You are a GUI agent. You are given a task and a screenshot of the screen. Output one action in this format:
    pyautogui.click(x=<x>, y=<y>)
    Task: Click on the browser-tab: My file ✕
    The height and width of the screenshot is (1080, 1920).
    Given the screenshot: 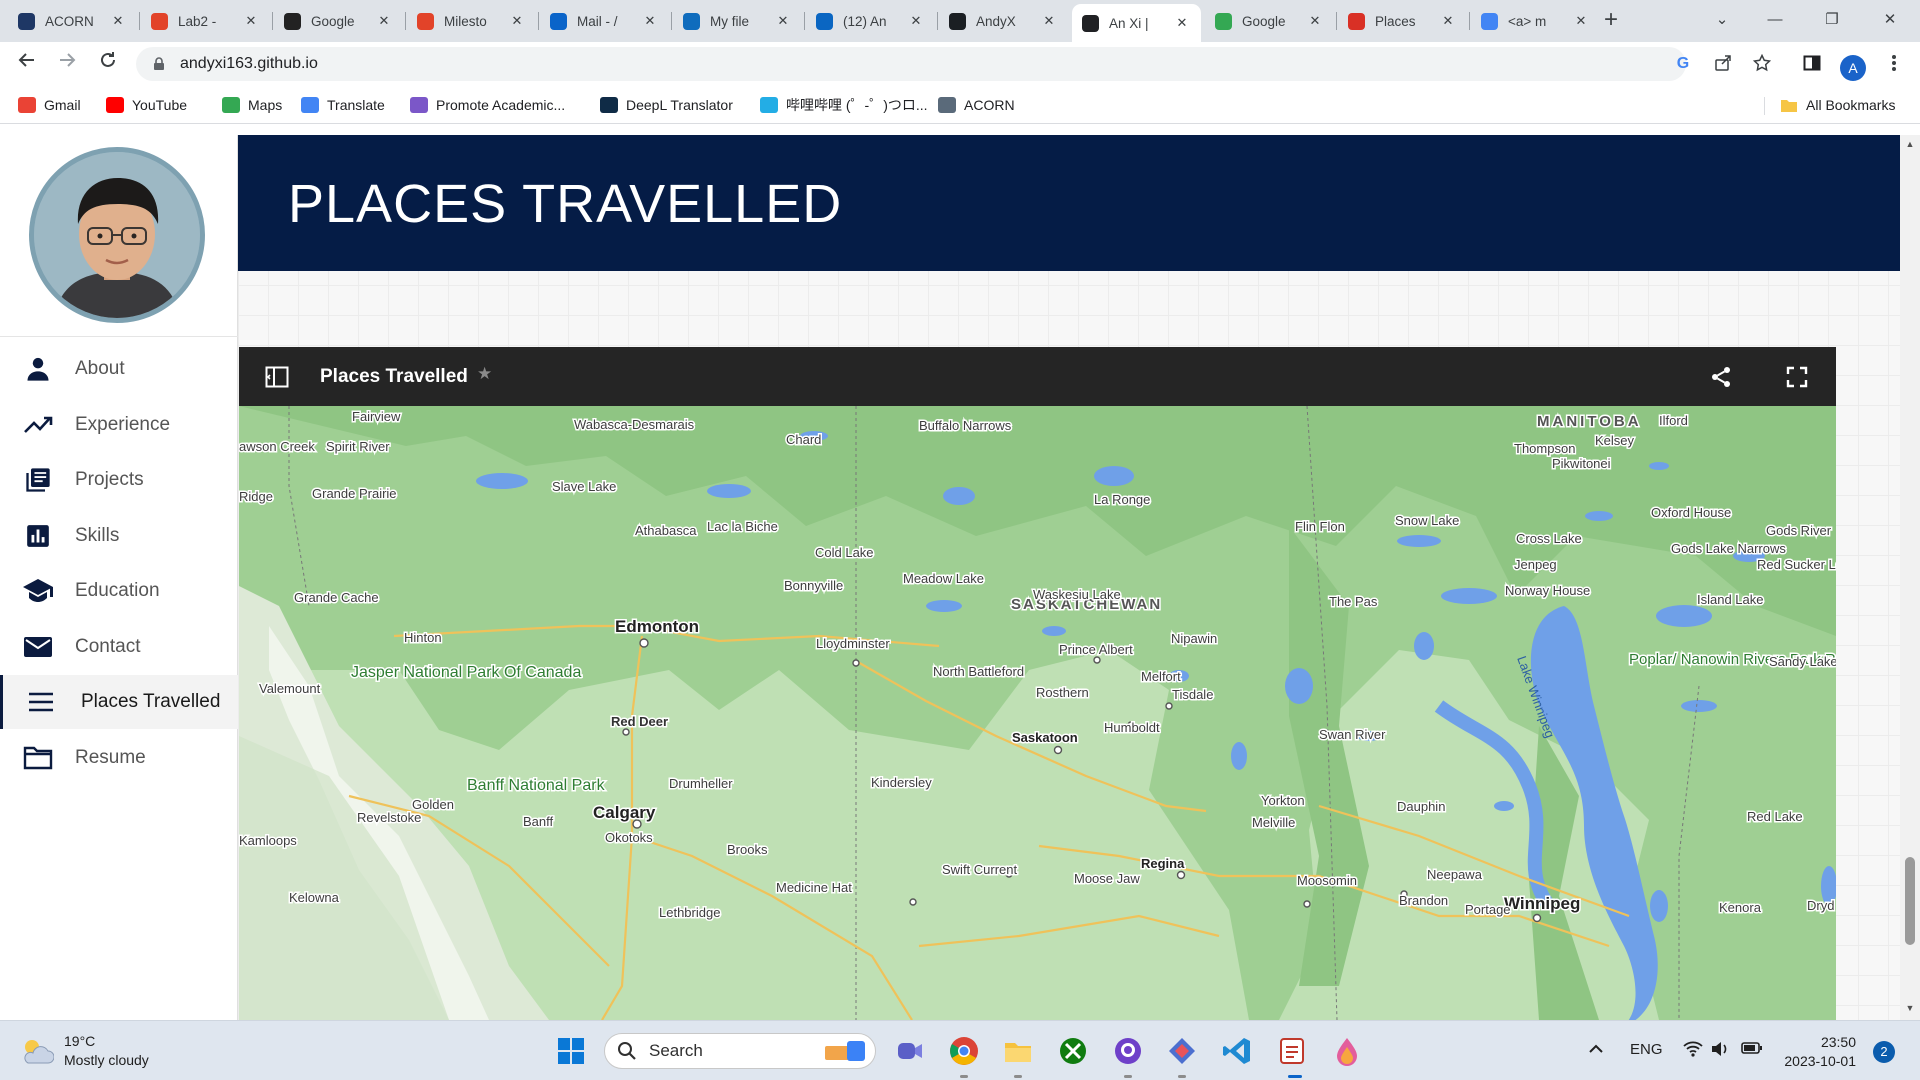 What is the action you would take?
    pyautogui.click(x=737, y=21)
    